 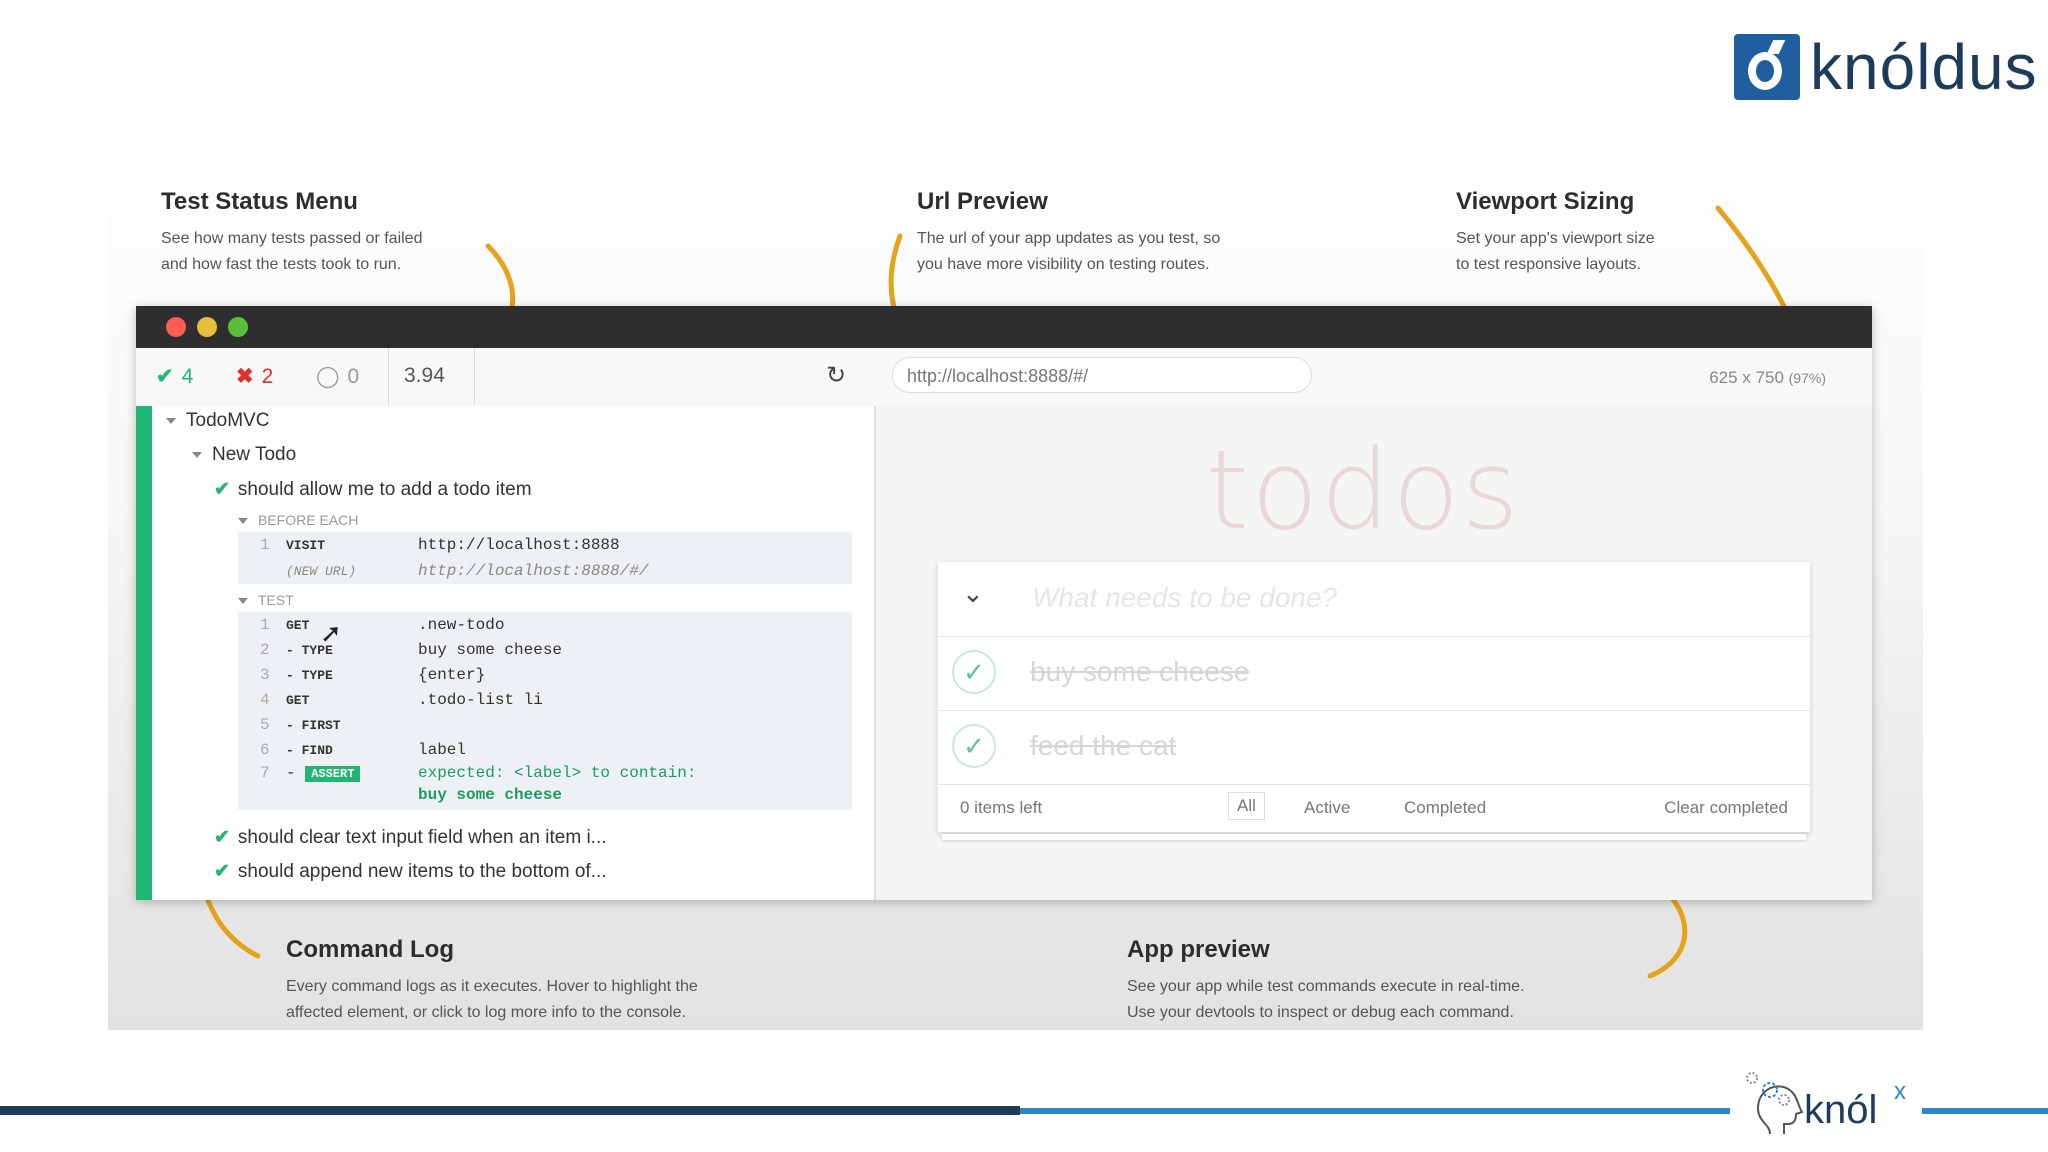 I want to click on command-name: - FIND, so click(x=309, y=750).